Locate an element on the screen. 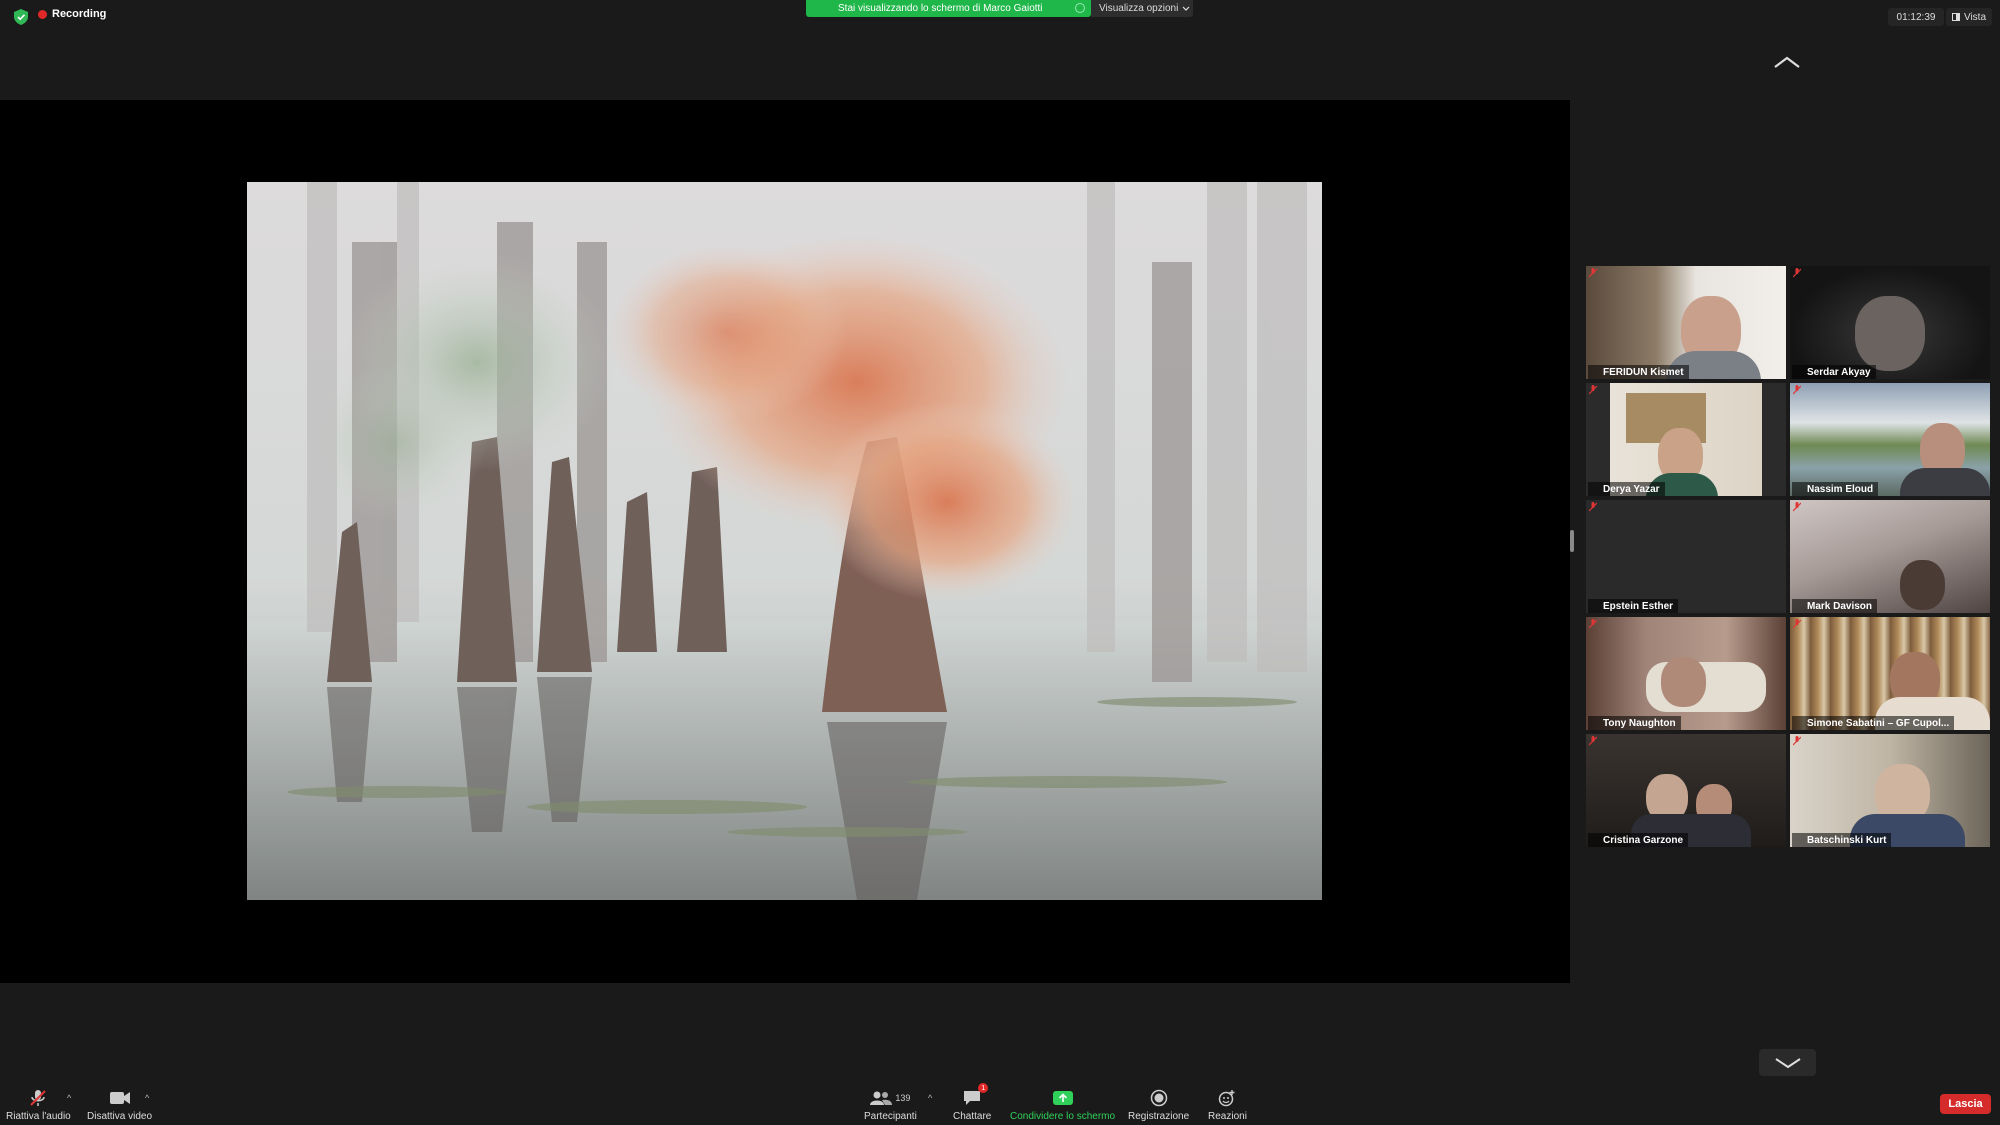 The height and width of the screenshot is (1125, 2000). share-screen-icon is located at coordinates (1062, 1098).